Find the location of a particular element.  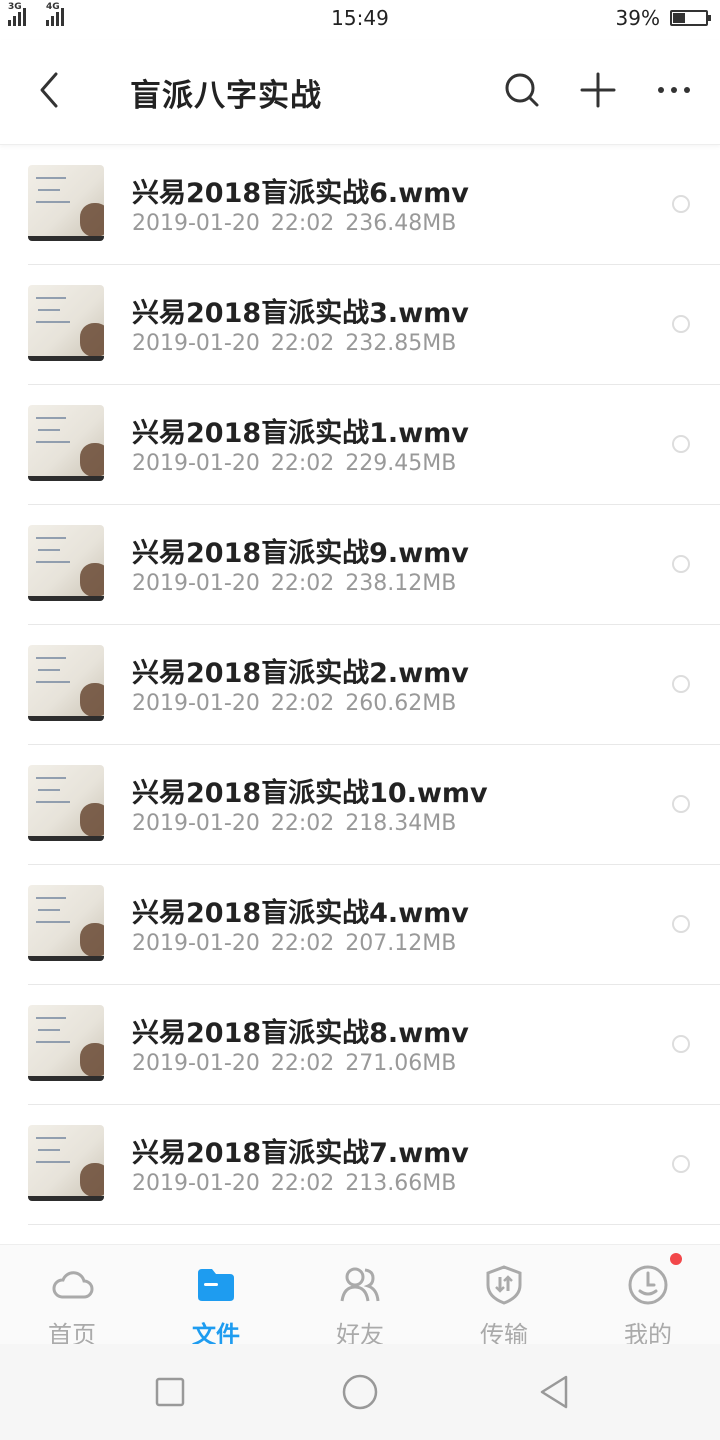

file-row: 兴易2018盲派实战4.wmv 2019-01-20 22:02 207.12MB is located at coordinates (360, 925).